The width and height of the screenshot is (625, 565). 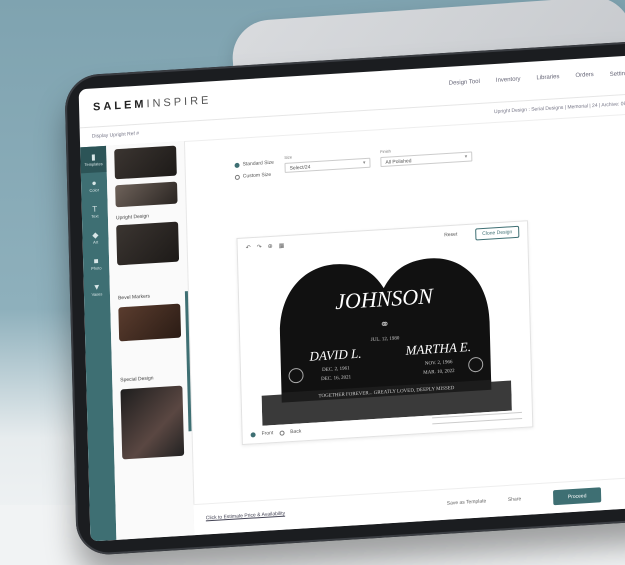 I want to click on reset-button: Reset, so click(x=450, y=235).